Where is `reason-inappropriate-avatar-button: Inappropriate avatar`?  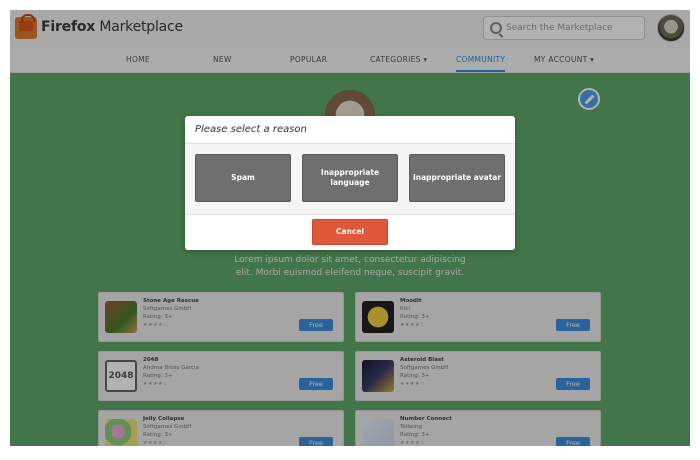 reason-inappropriate-avatar-button: Inappropriate avatar is located at coordinates (457, 178).